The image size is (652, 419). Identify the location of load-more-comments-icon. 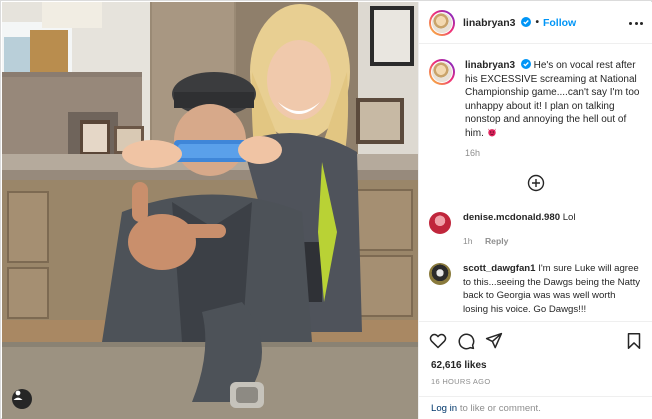
(536, 183).